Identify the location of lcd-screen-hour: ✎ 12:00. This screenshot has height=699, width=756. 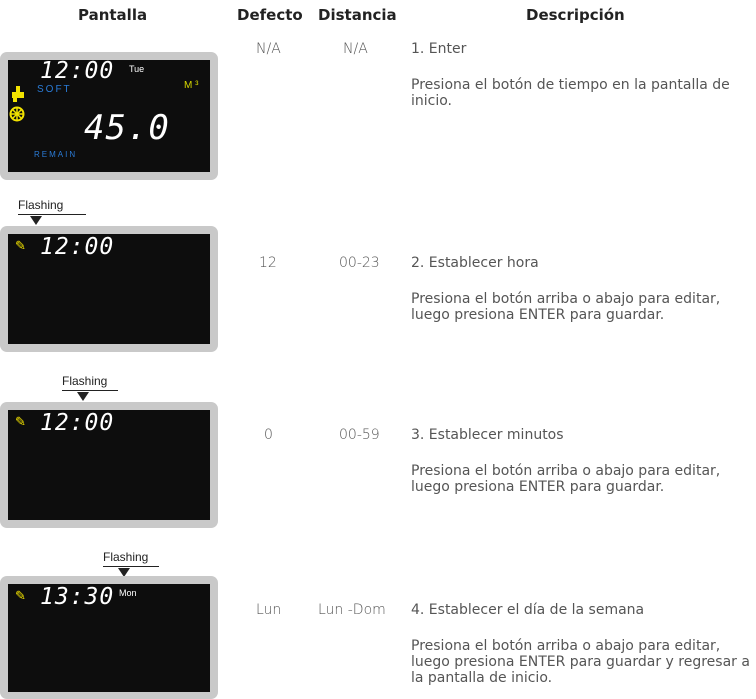
(109, 289).